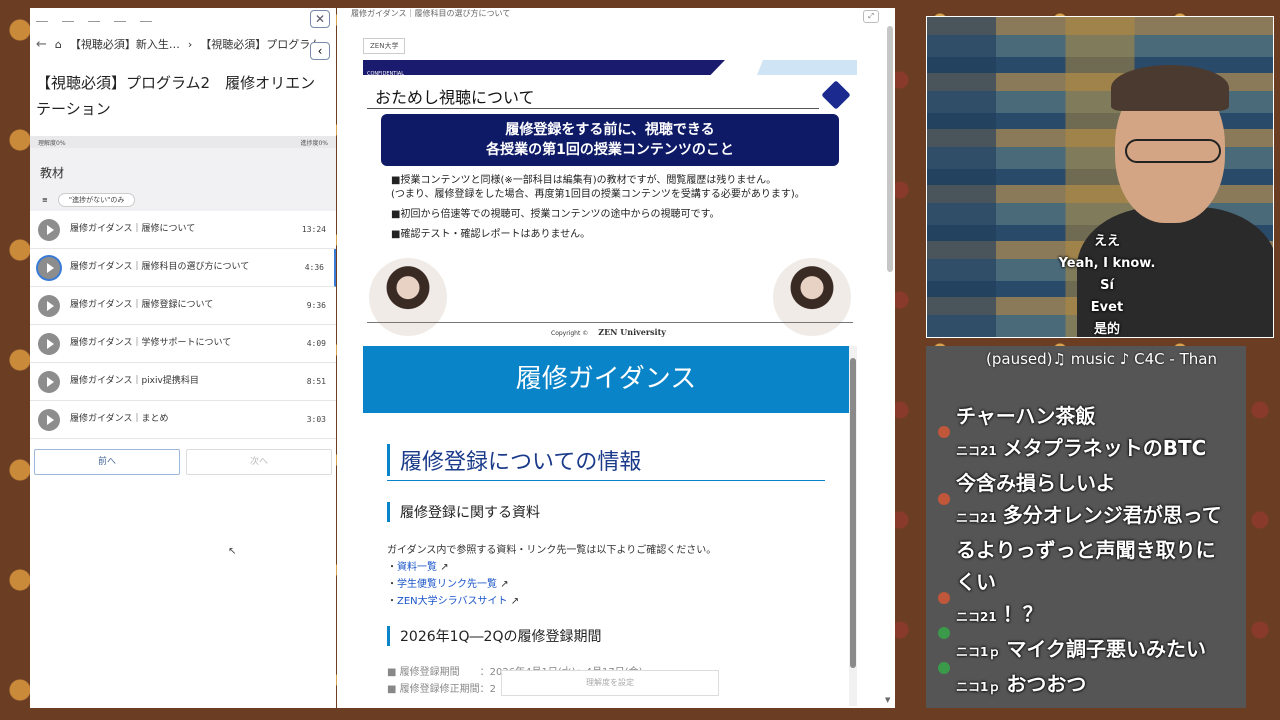  Describe the element at coordinates (151, 343) in the screenshot. I see `item-title: 履修ガイダンス｜学修サポートについて` at that location.